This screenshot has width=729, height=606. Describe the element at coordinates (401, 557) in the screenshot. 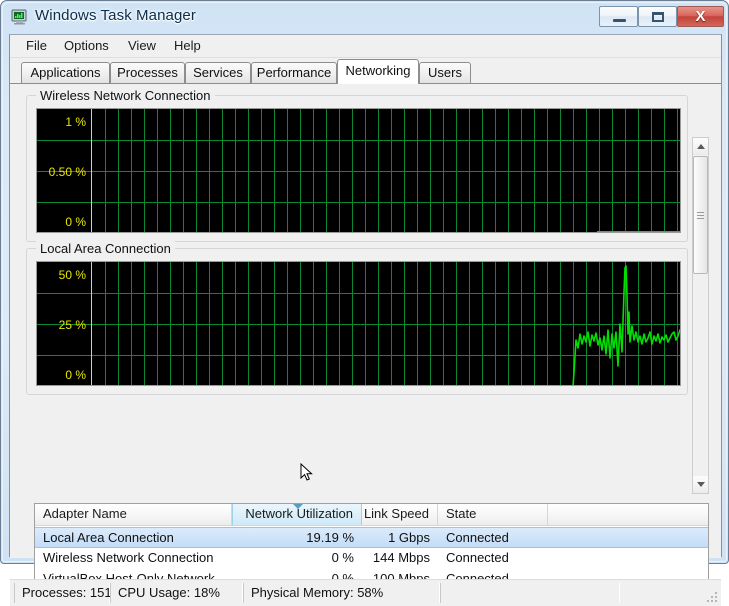

I see `cell-link-speed: 144 Mbps` at that location.